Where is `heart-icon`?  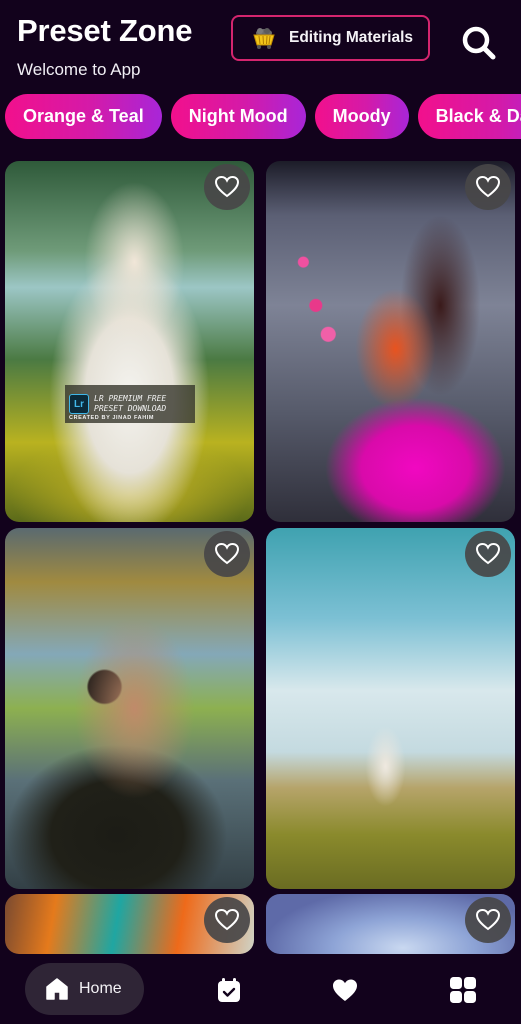 heart-icon is located at coordinates (345, 990).